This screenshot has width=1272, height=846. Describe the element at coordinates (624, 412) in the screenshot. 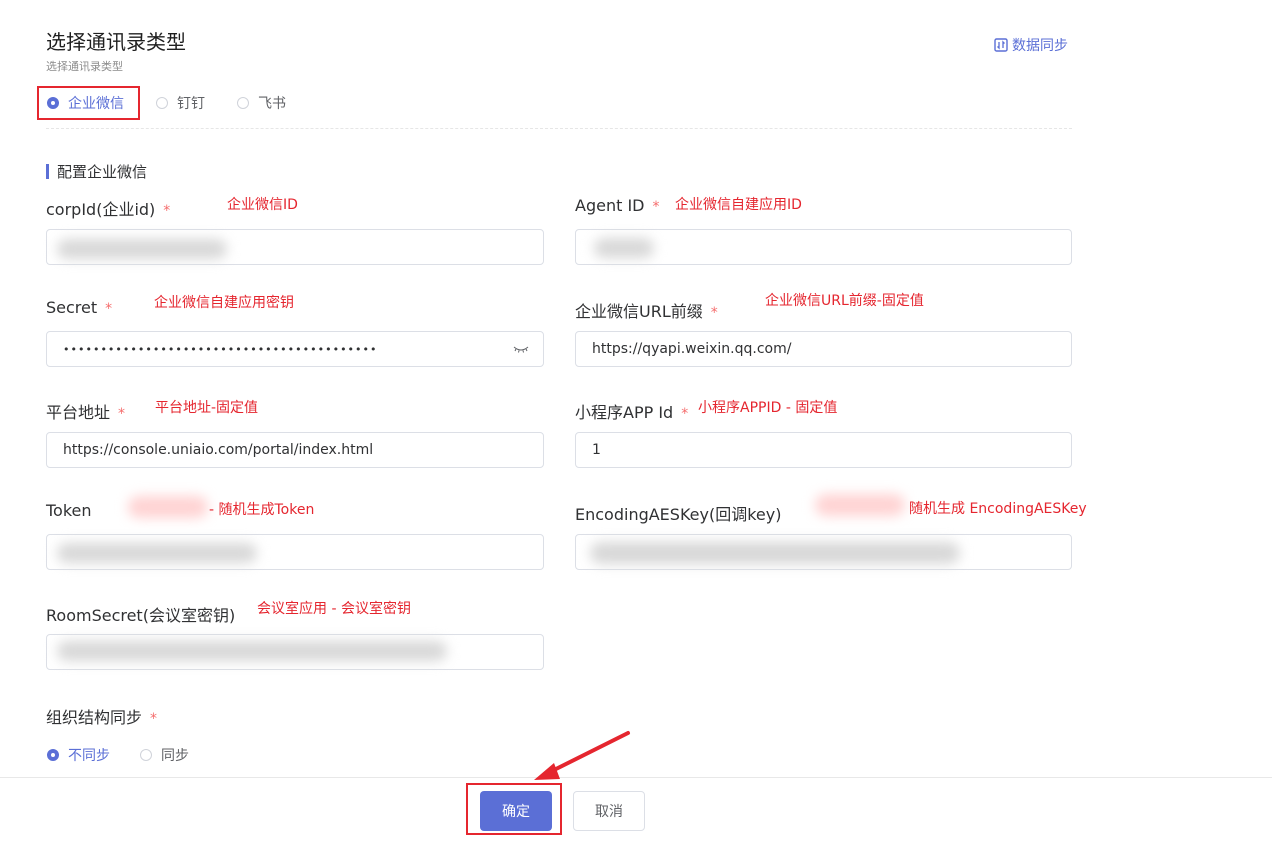

I see `miniapp-label-text: 小程序APP Id` at that location.